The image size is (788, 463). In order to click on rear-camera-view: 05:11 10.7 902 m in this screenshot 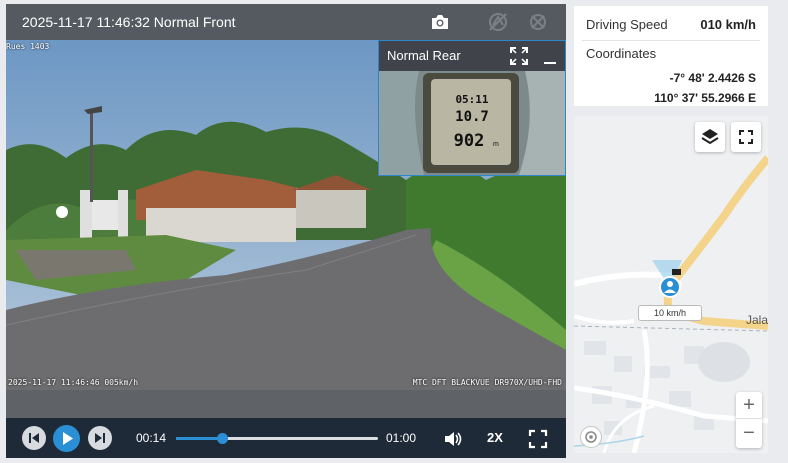, I will do `click(472, 123)`.